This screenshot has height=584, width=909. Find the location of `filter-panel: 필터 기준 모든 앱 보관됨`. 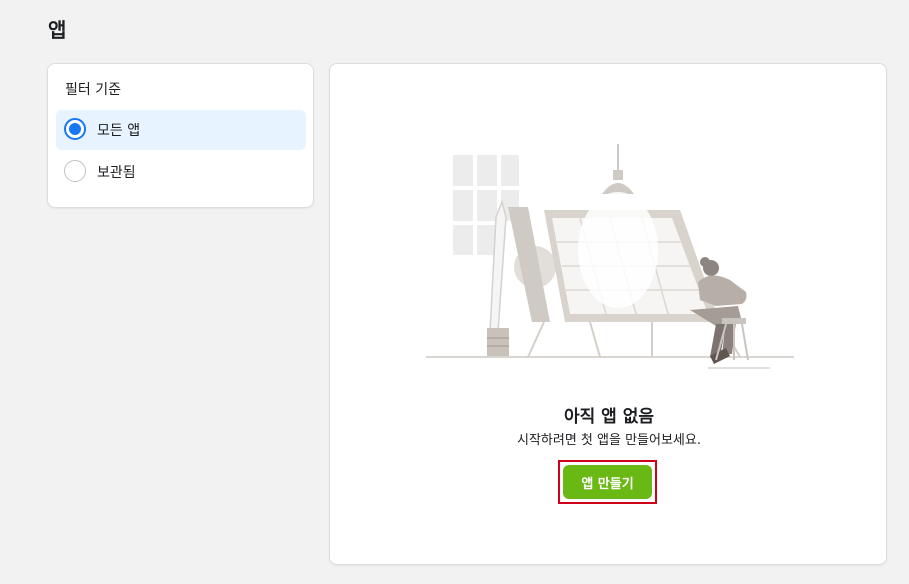

filter-panel: 필터 기준 모든 앱 보관됨 is located at coordinates (180, 135).